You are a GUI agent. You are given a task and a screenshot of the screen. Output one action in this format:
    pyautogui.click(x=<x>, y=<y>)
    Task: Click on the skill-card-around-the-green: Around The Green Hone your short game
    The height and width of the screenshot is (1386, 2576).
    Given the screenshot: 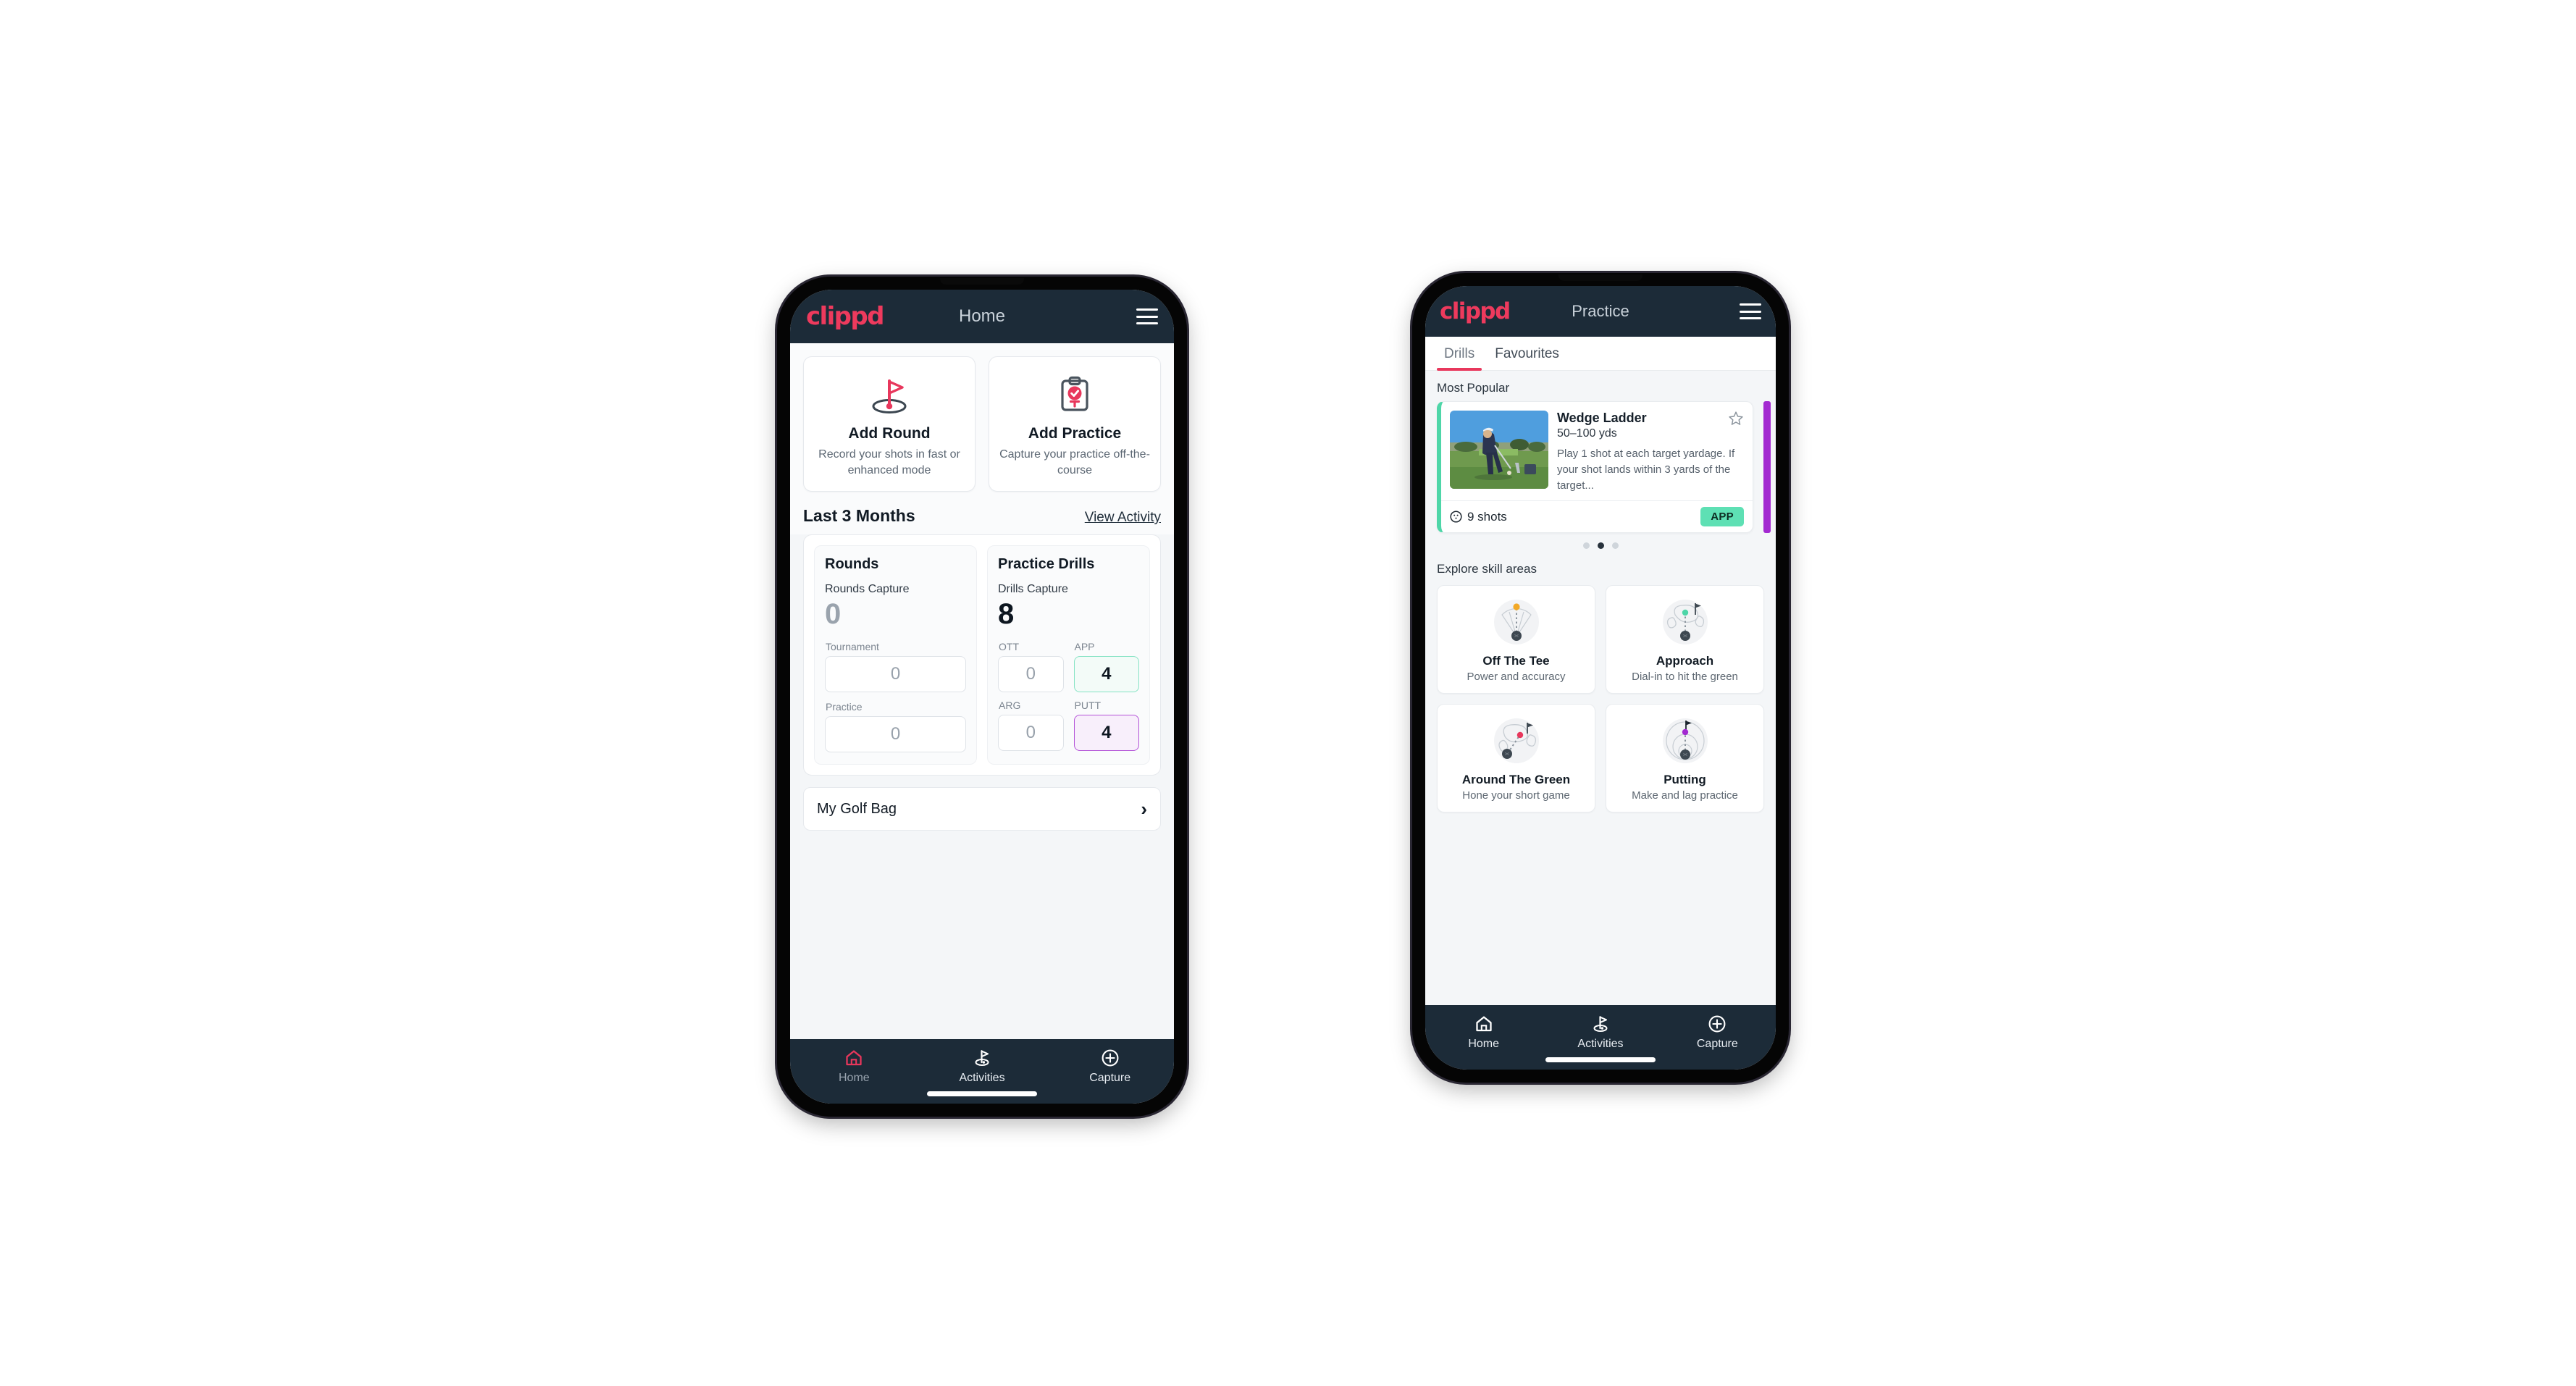 What is the action you would take?
    pyautogui.click(x=1516, y=758)
    